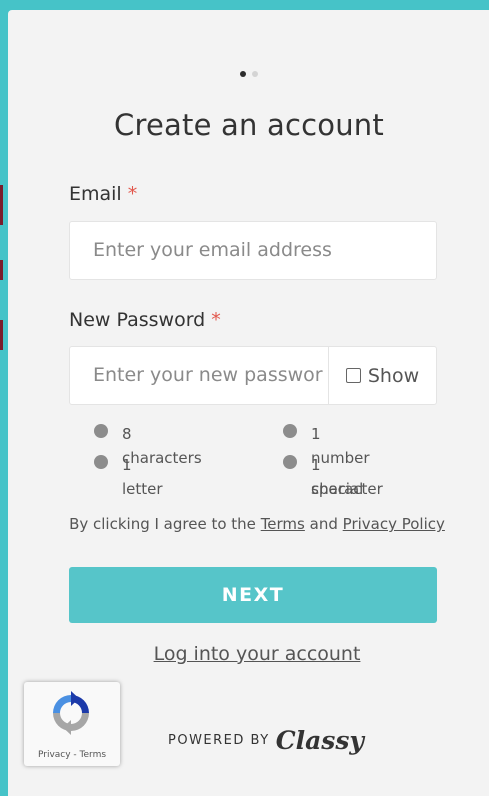 Image resolution: width=489 pixels, height=796 pixels. I want to click on email-label-text: Email, so click(95, 194).